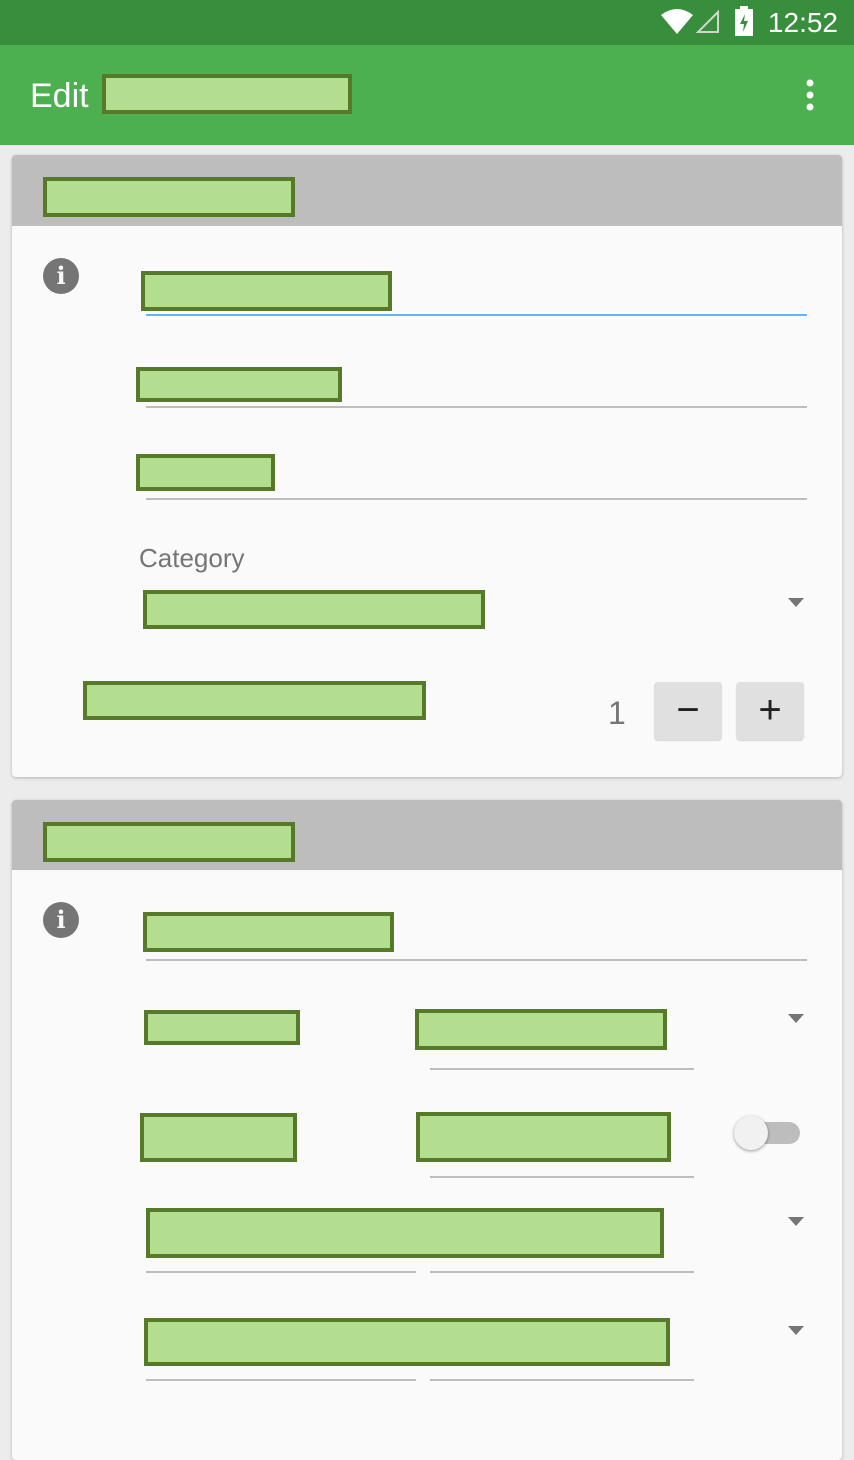 The image size is (854, 1460). I want to click on row-1-spinner-value-redacted, so click(541, 1029).